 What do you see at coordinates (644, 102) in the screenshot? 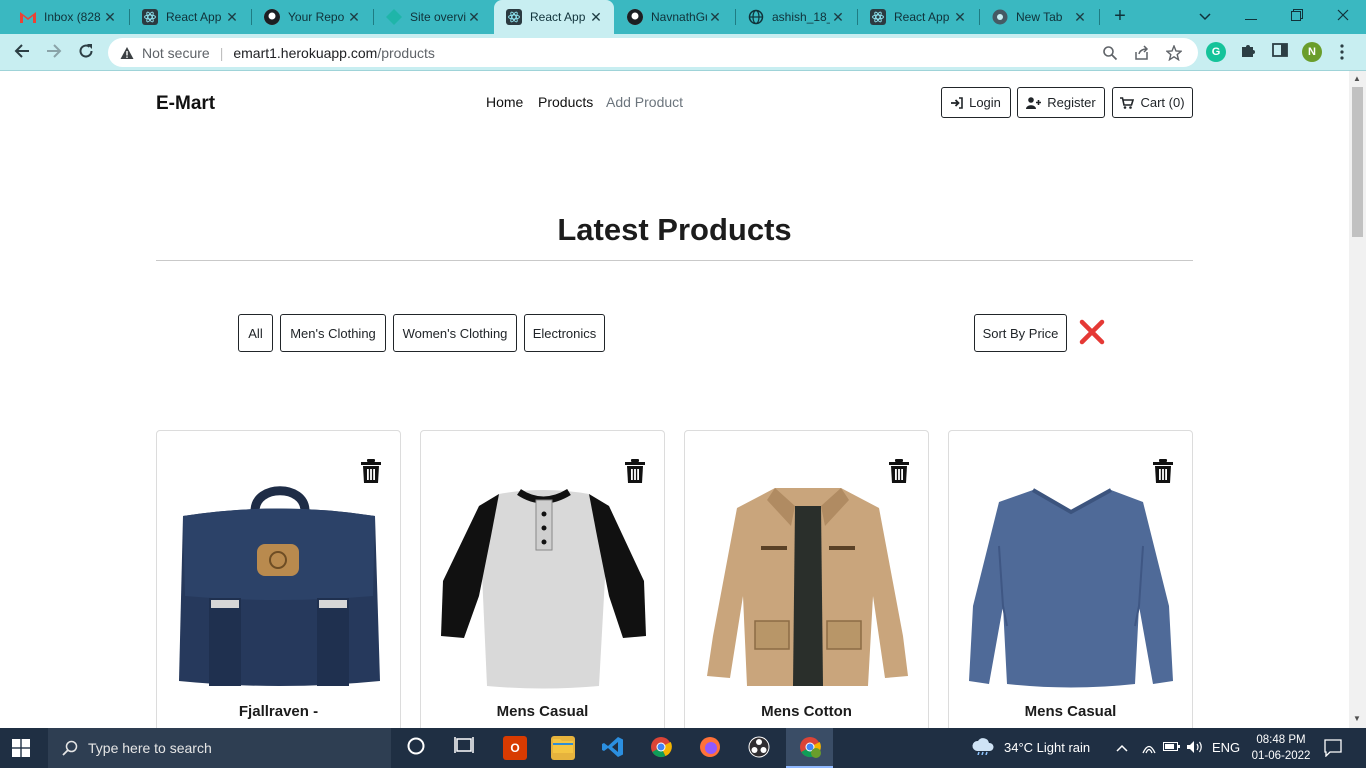
I see `nav-add-product: Add Product` at bounding box center [644, 102].